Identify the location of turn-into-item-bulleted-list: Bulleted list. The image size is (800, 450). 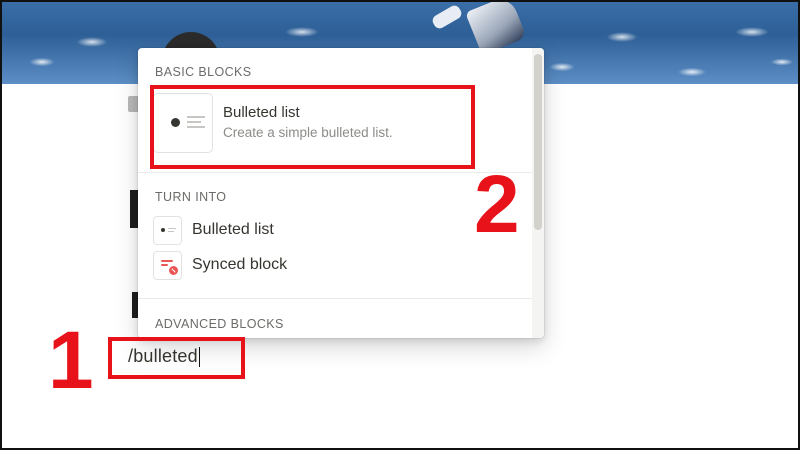
(332, 231).